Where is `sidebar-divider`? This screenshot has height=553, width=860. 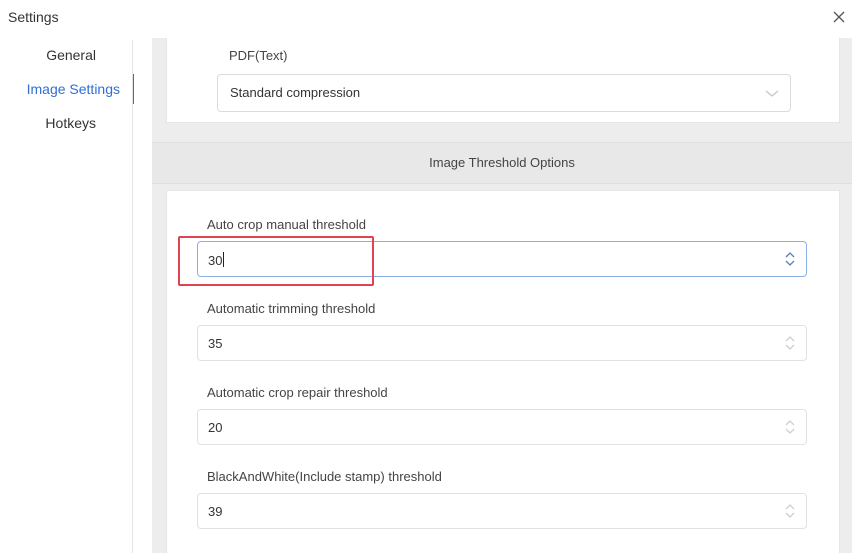 sidebar-divider is located at coordinates (132, 296).